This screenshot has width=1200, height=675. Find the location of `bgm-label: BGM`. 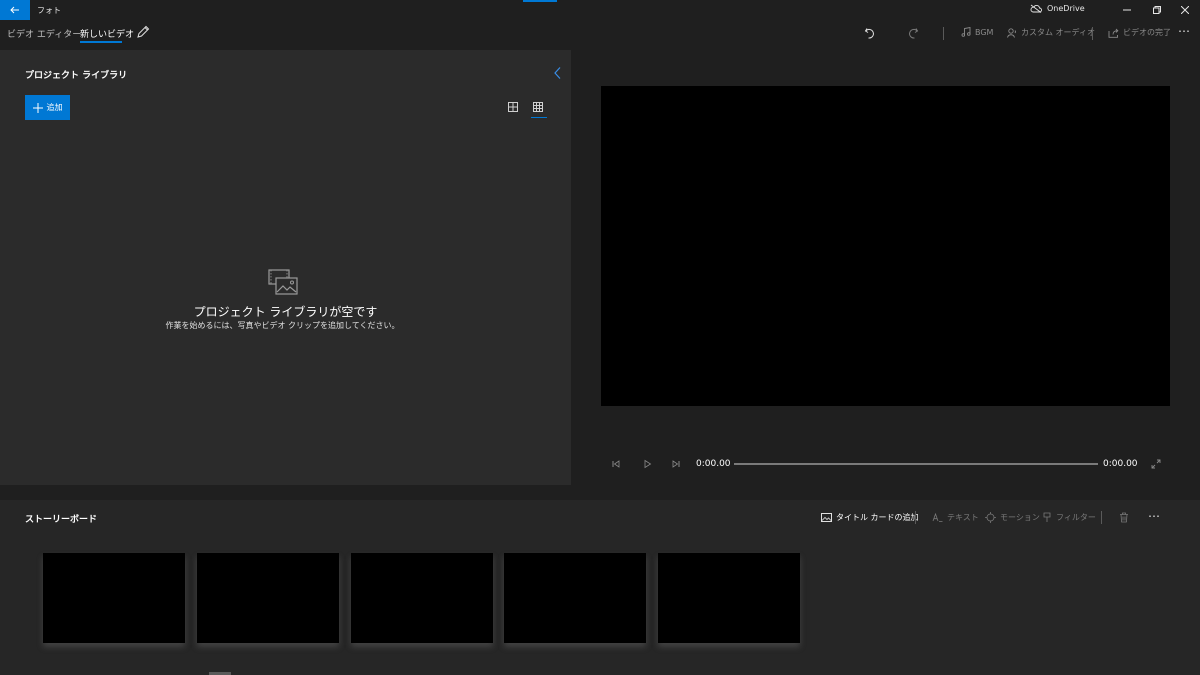

bgm-label: BGM is located at coordinates (984, 32).